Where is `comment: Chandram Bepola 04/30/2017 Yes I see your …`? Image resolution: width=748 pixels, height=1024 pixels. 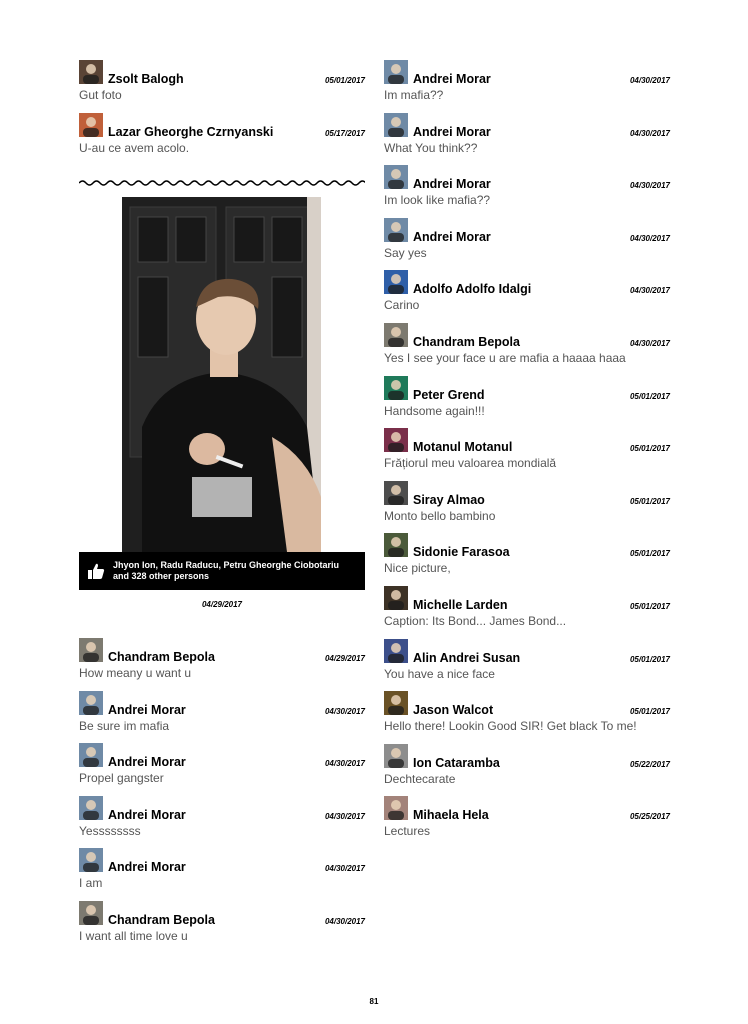
comment: Chandram Bepola 04/30/2017 Yes I see your … is located at coordinates (527, 345).